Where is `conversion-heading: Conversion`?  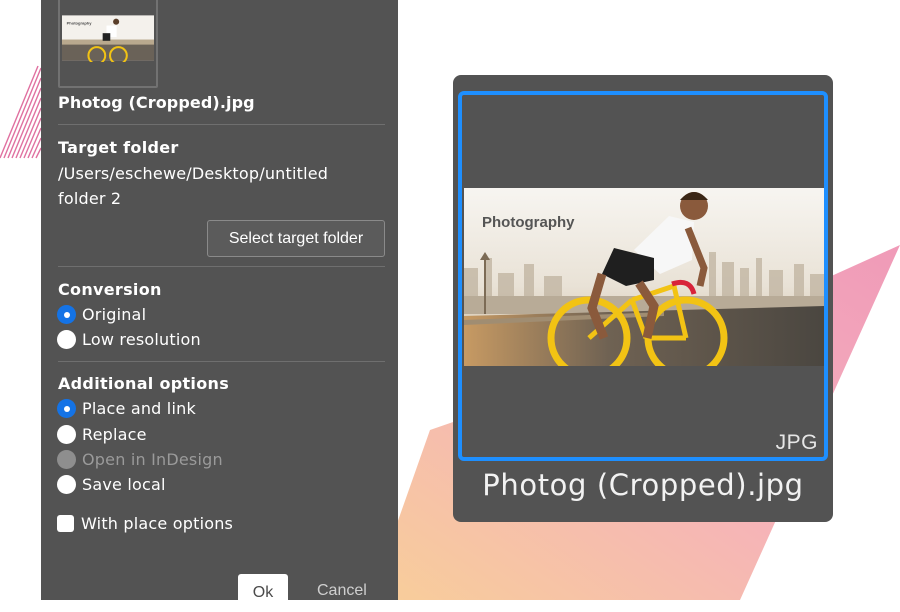
conversion-heading: Conversion is located at coordinates (110, 289).